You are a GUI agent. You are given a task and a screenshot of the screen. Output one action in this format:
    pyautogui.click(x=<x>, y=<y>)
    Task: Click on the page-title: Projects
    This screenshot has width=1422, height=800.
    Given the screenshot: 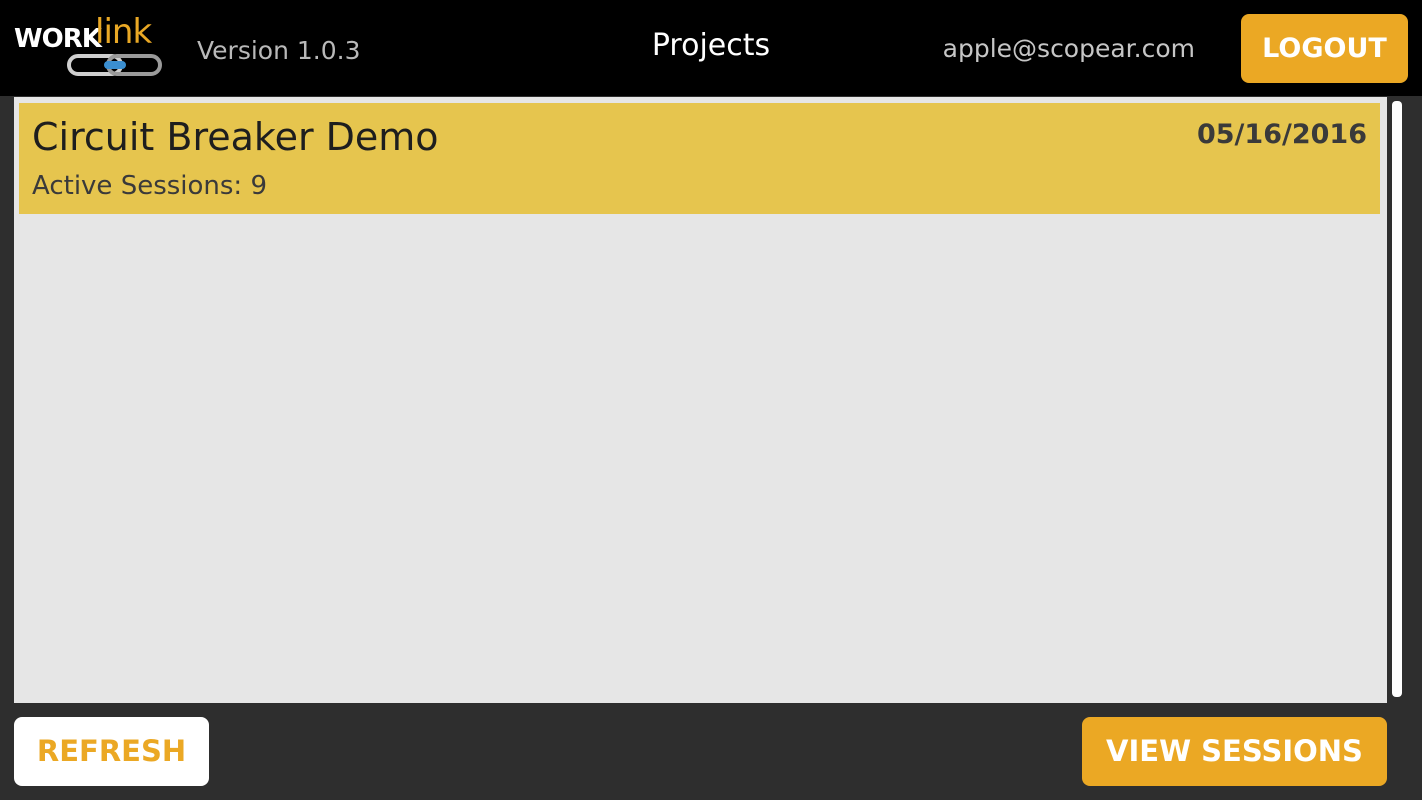 What is the action you would take?
    pyautogui.click(x=711, y=45)
    